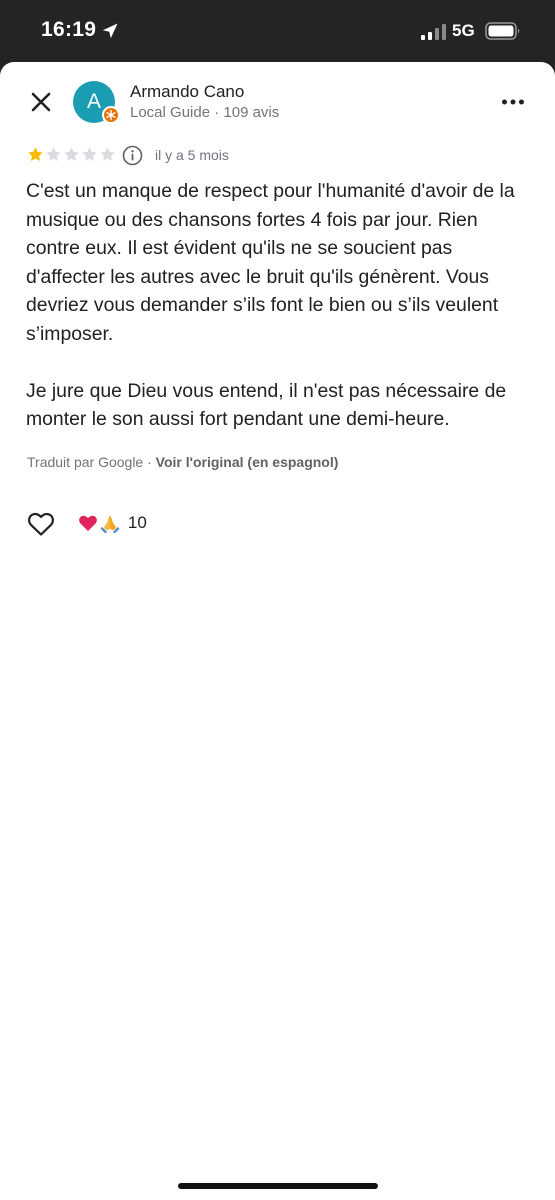 Image resolution: width=555 pixels, height=1200 pixels. I want to click on reactions-summary: 10, so click(112, 525).